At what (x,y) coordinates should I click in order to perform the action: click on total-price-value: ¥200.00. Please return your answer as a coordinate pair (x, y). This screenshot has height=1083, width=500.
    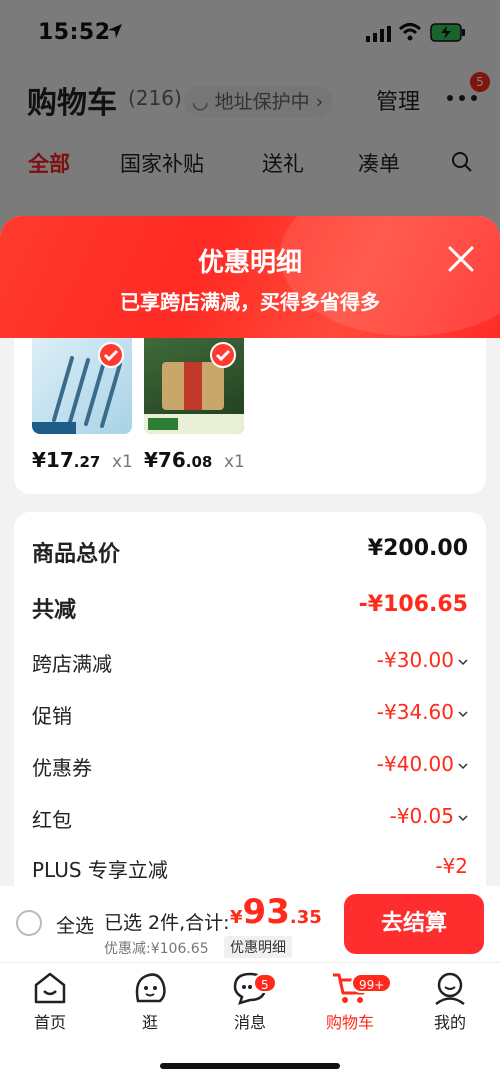
    Looking at the image, I should click on (417, 548).